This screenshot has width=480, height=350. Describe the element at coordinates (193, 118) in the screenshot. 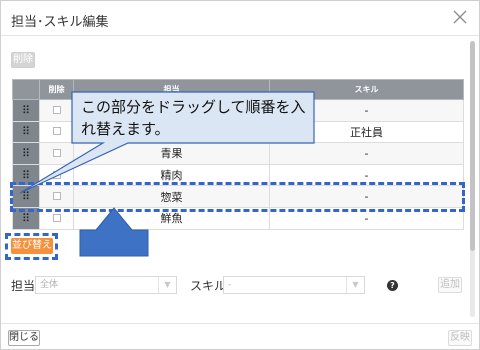

I see `callout-text: この部分をドラッグして順番を入れ替えます。` at that location.